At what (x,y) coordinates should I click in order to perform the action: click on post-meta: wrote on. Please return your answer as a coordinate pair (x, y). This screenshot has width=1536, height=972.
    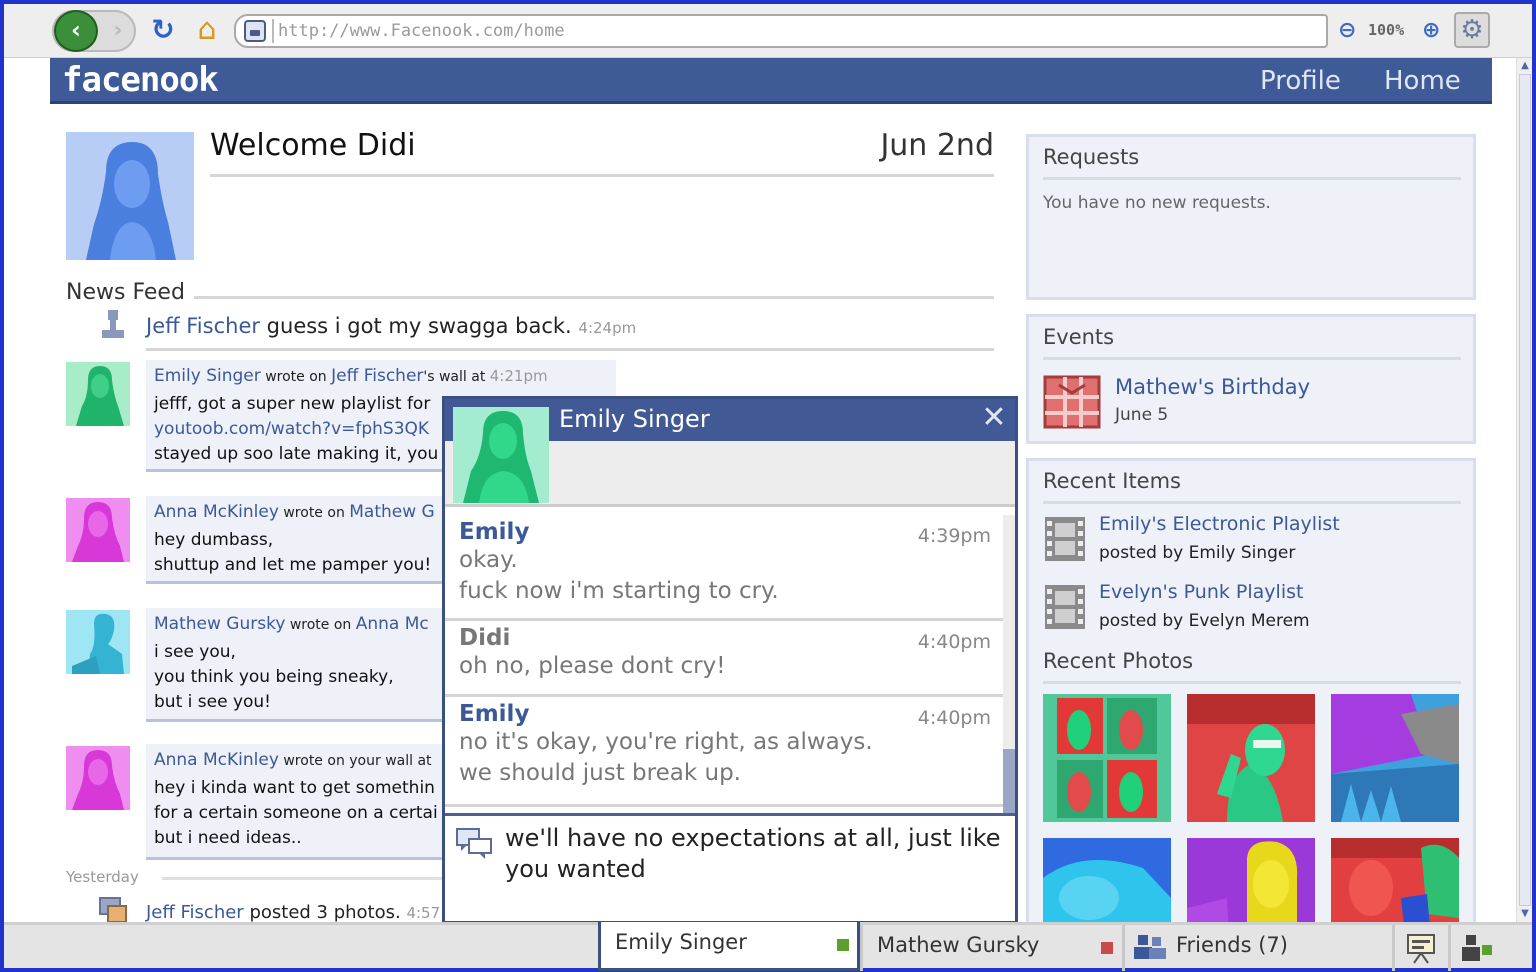
    Looking at the image, I should click on (320, 625).